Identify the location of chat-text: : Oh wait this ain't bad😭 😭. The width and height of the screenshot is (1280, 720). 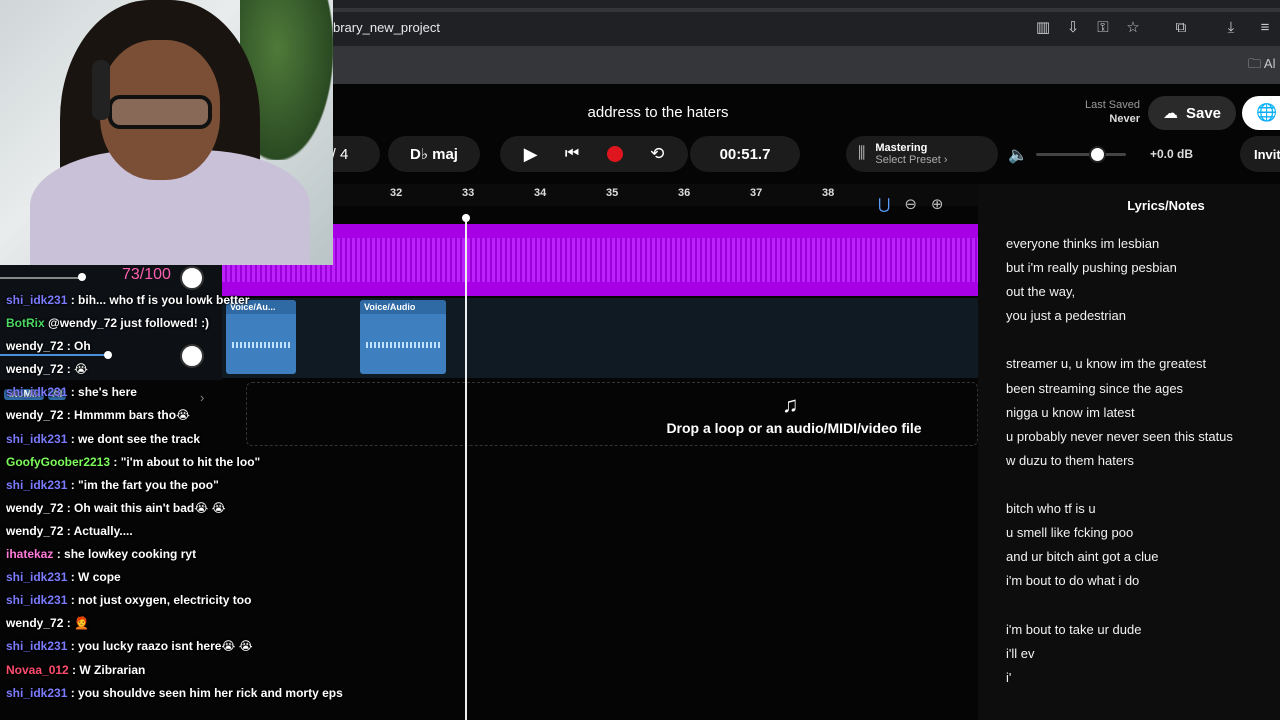
(144, 507).